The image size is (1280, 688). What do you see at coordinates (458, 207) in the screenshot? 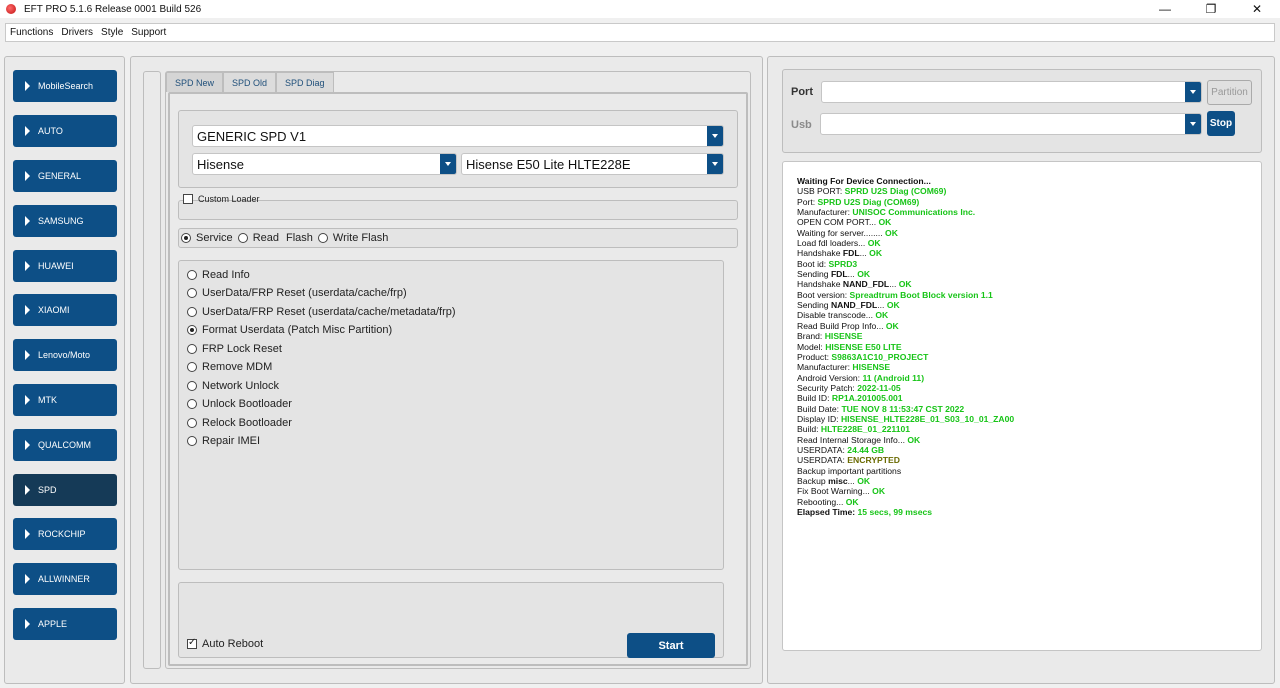
I see `custom-loader-group: Custom Loader` at bounding box center [458, 207].